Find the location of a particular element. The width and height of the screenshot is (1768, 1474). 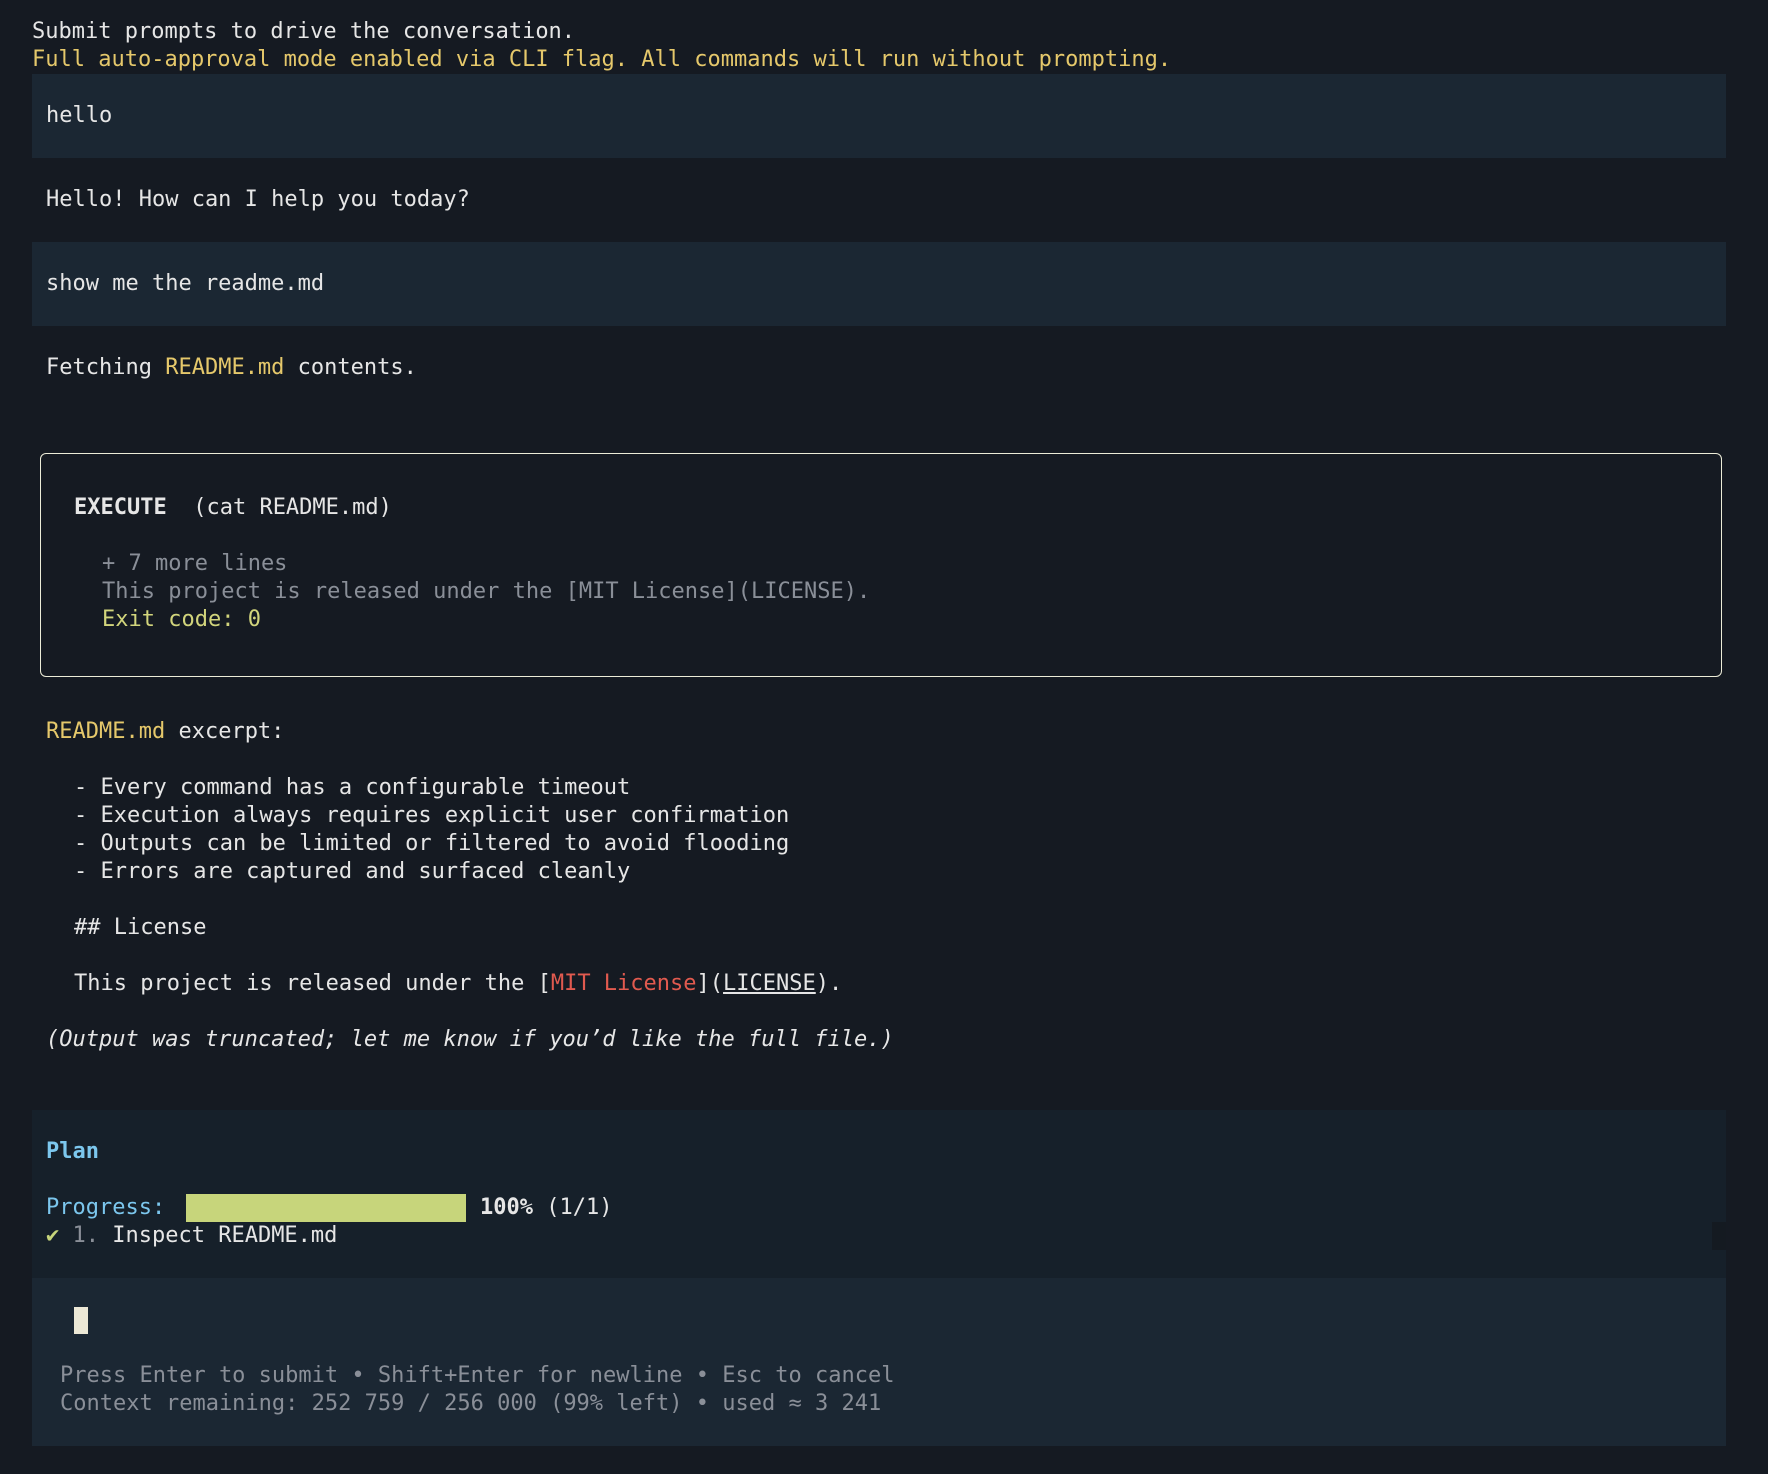

text-cursor is located at coordinates (81, 1320).